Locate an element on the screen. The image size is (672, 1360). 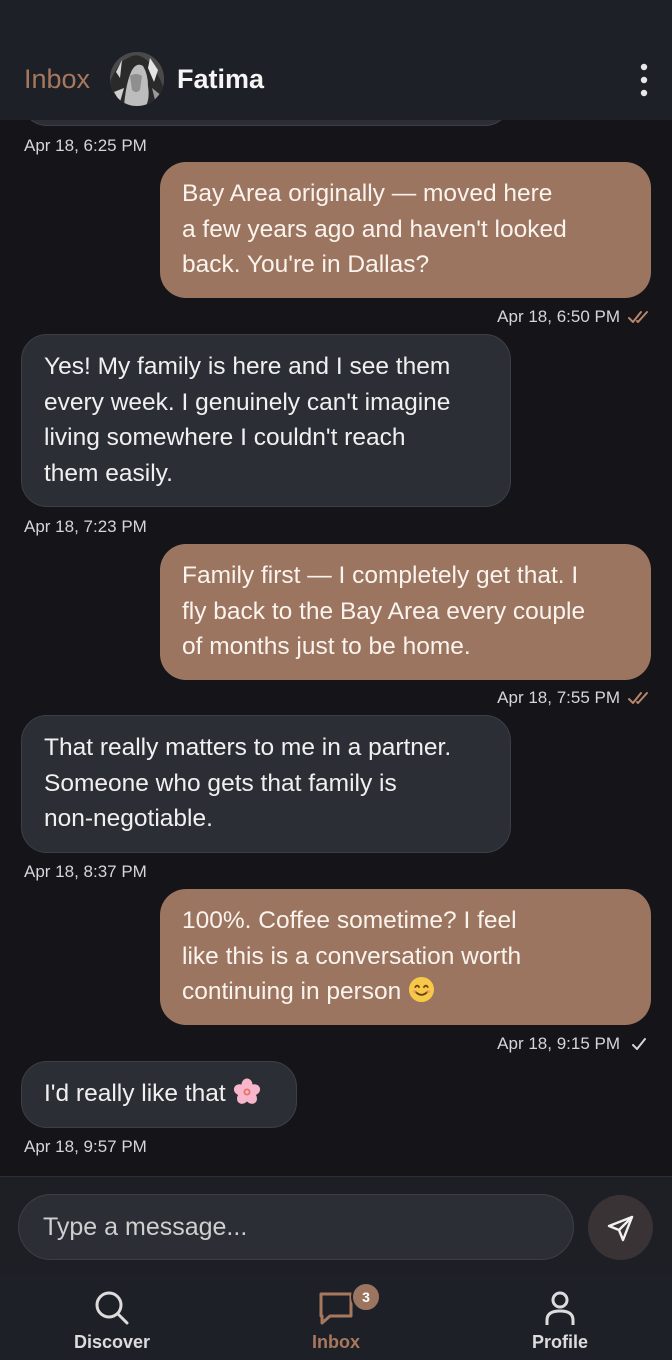
send-button is located at coordinates (620, 1227).